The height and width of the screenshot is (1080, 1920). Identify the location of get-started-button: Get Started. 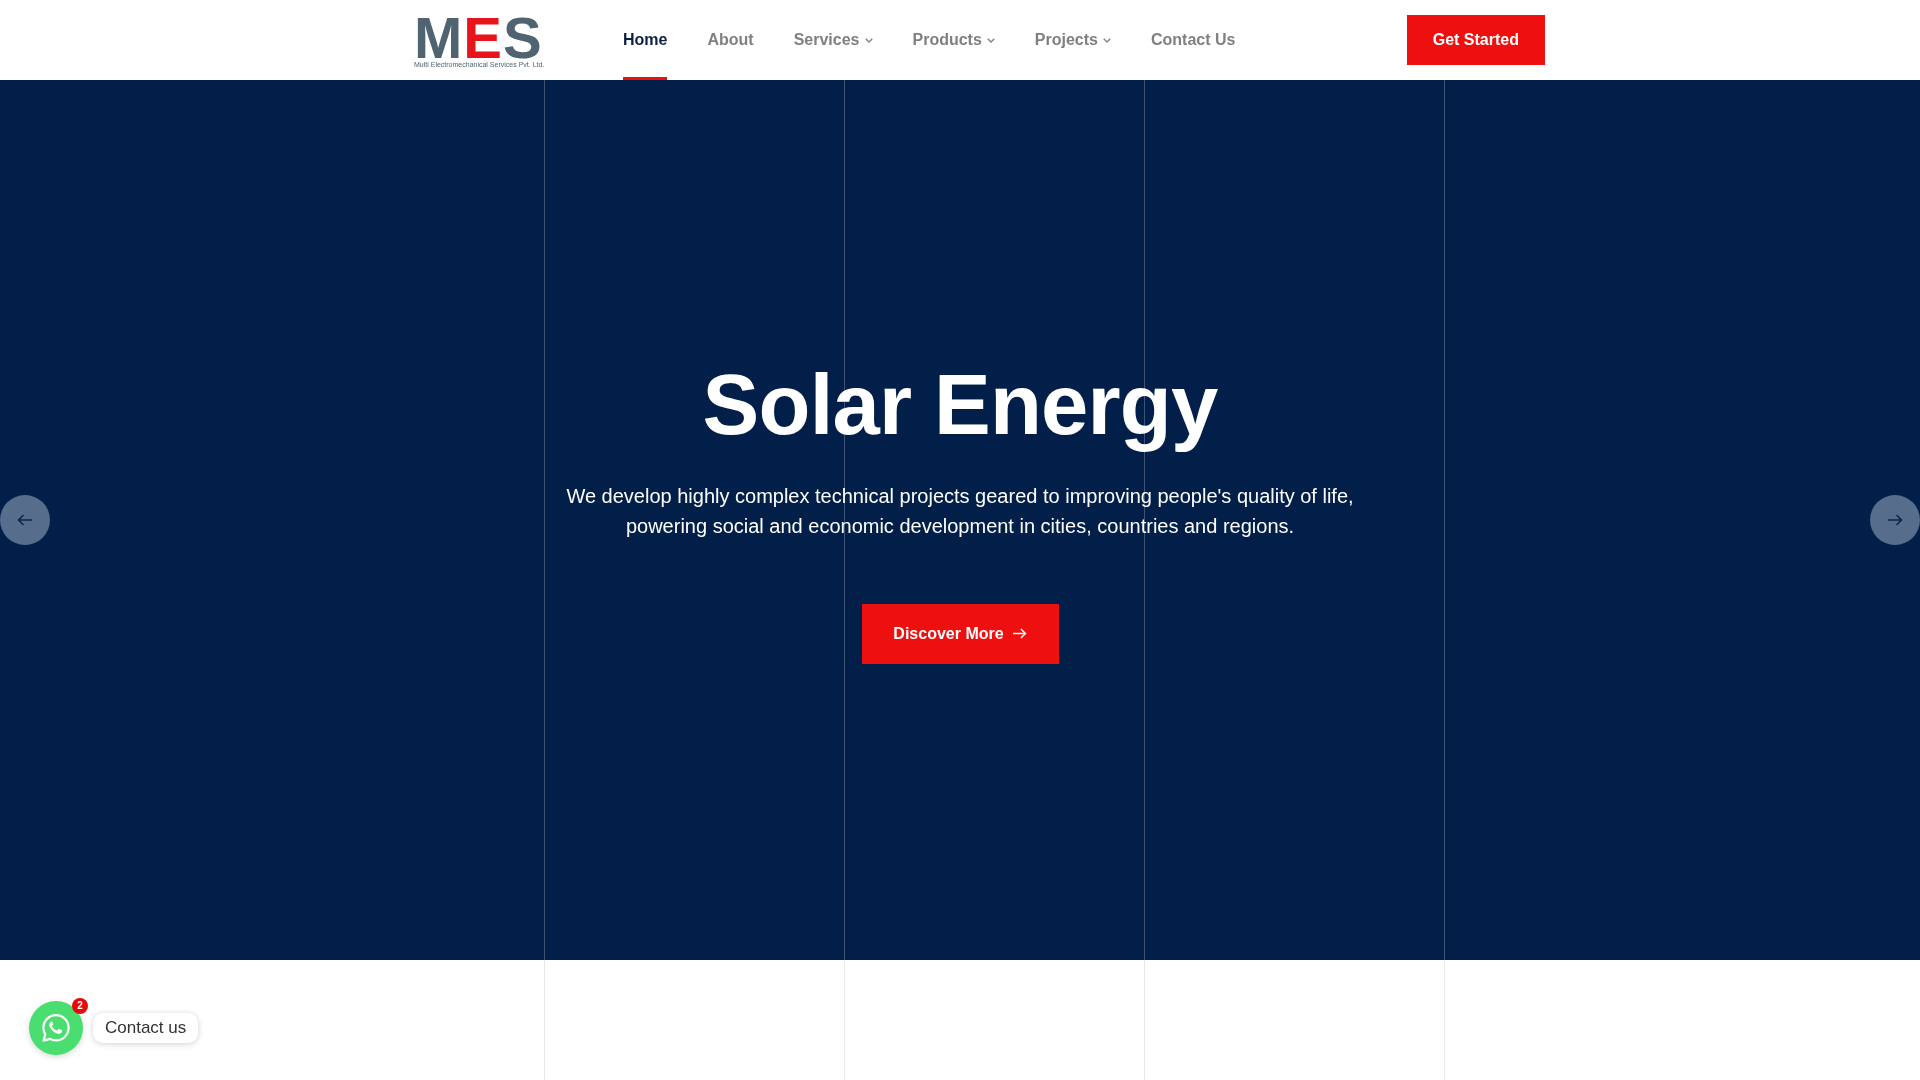
(1475, 40).